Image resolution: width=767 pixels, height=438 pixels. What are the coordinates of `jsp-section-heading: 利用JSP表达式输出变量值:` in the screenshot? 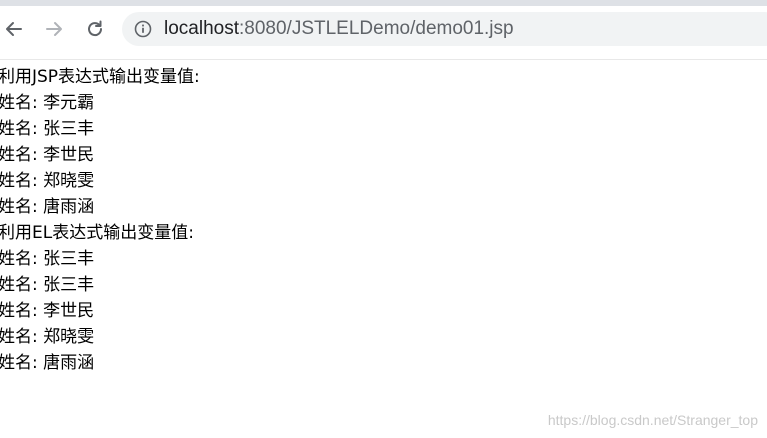 It's located at (100, 77).